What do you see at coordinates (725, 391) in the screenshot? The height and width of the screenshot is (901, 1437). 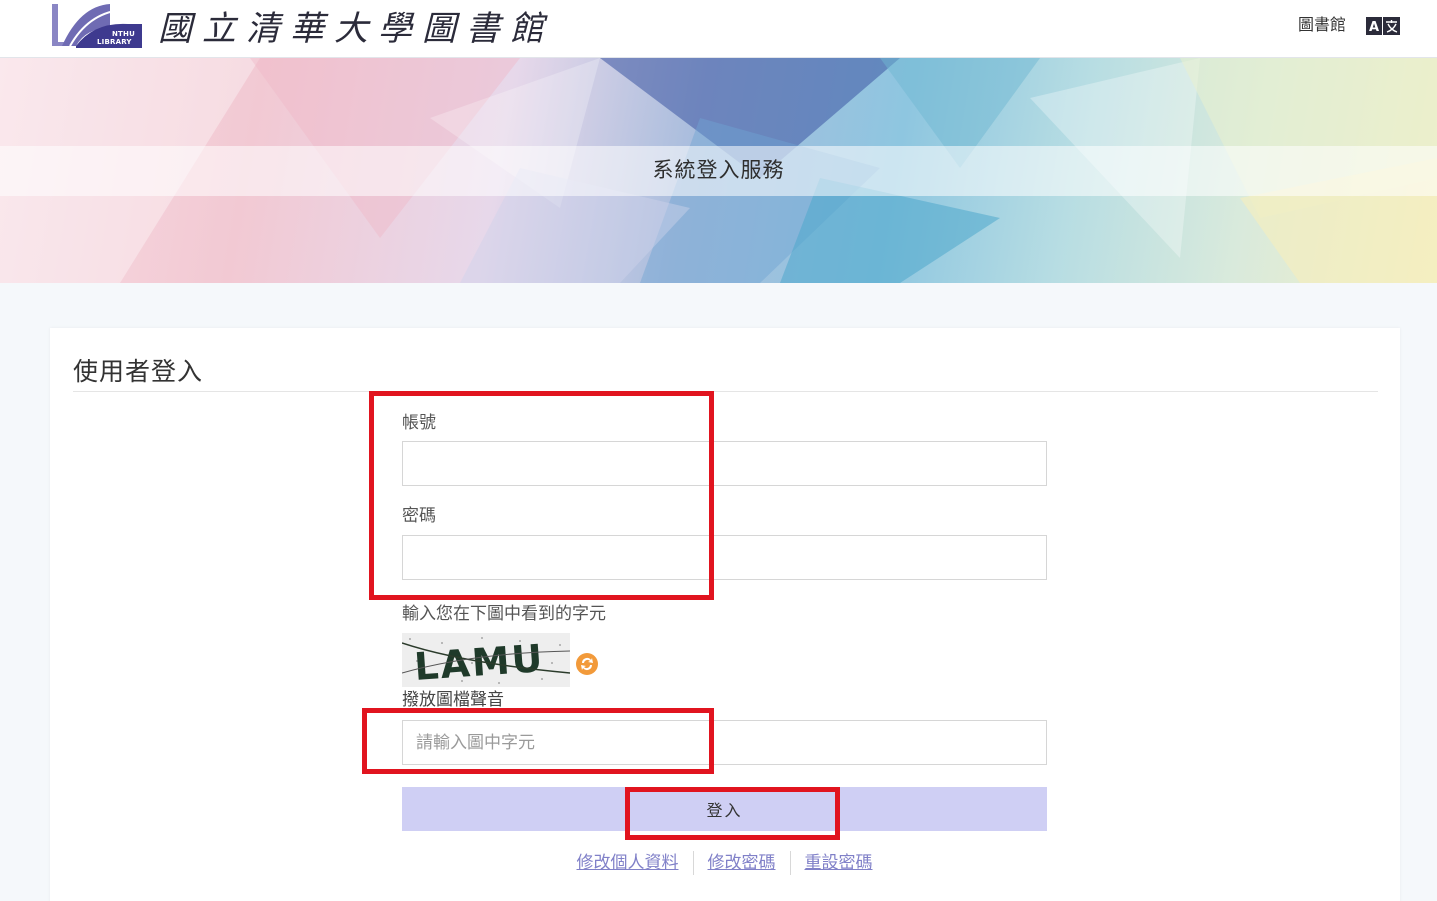 I see `heading-divider` at bounding box center [725, 391].